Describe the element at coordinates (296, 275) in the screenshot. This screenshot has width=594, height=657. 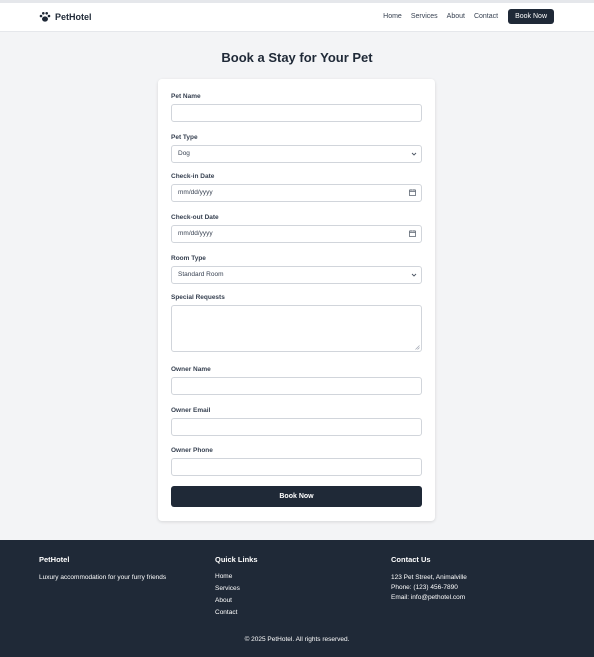
I see `room-type-select: Standard Room` at that location.